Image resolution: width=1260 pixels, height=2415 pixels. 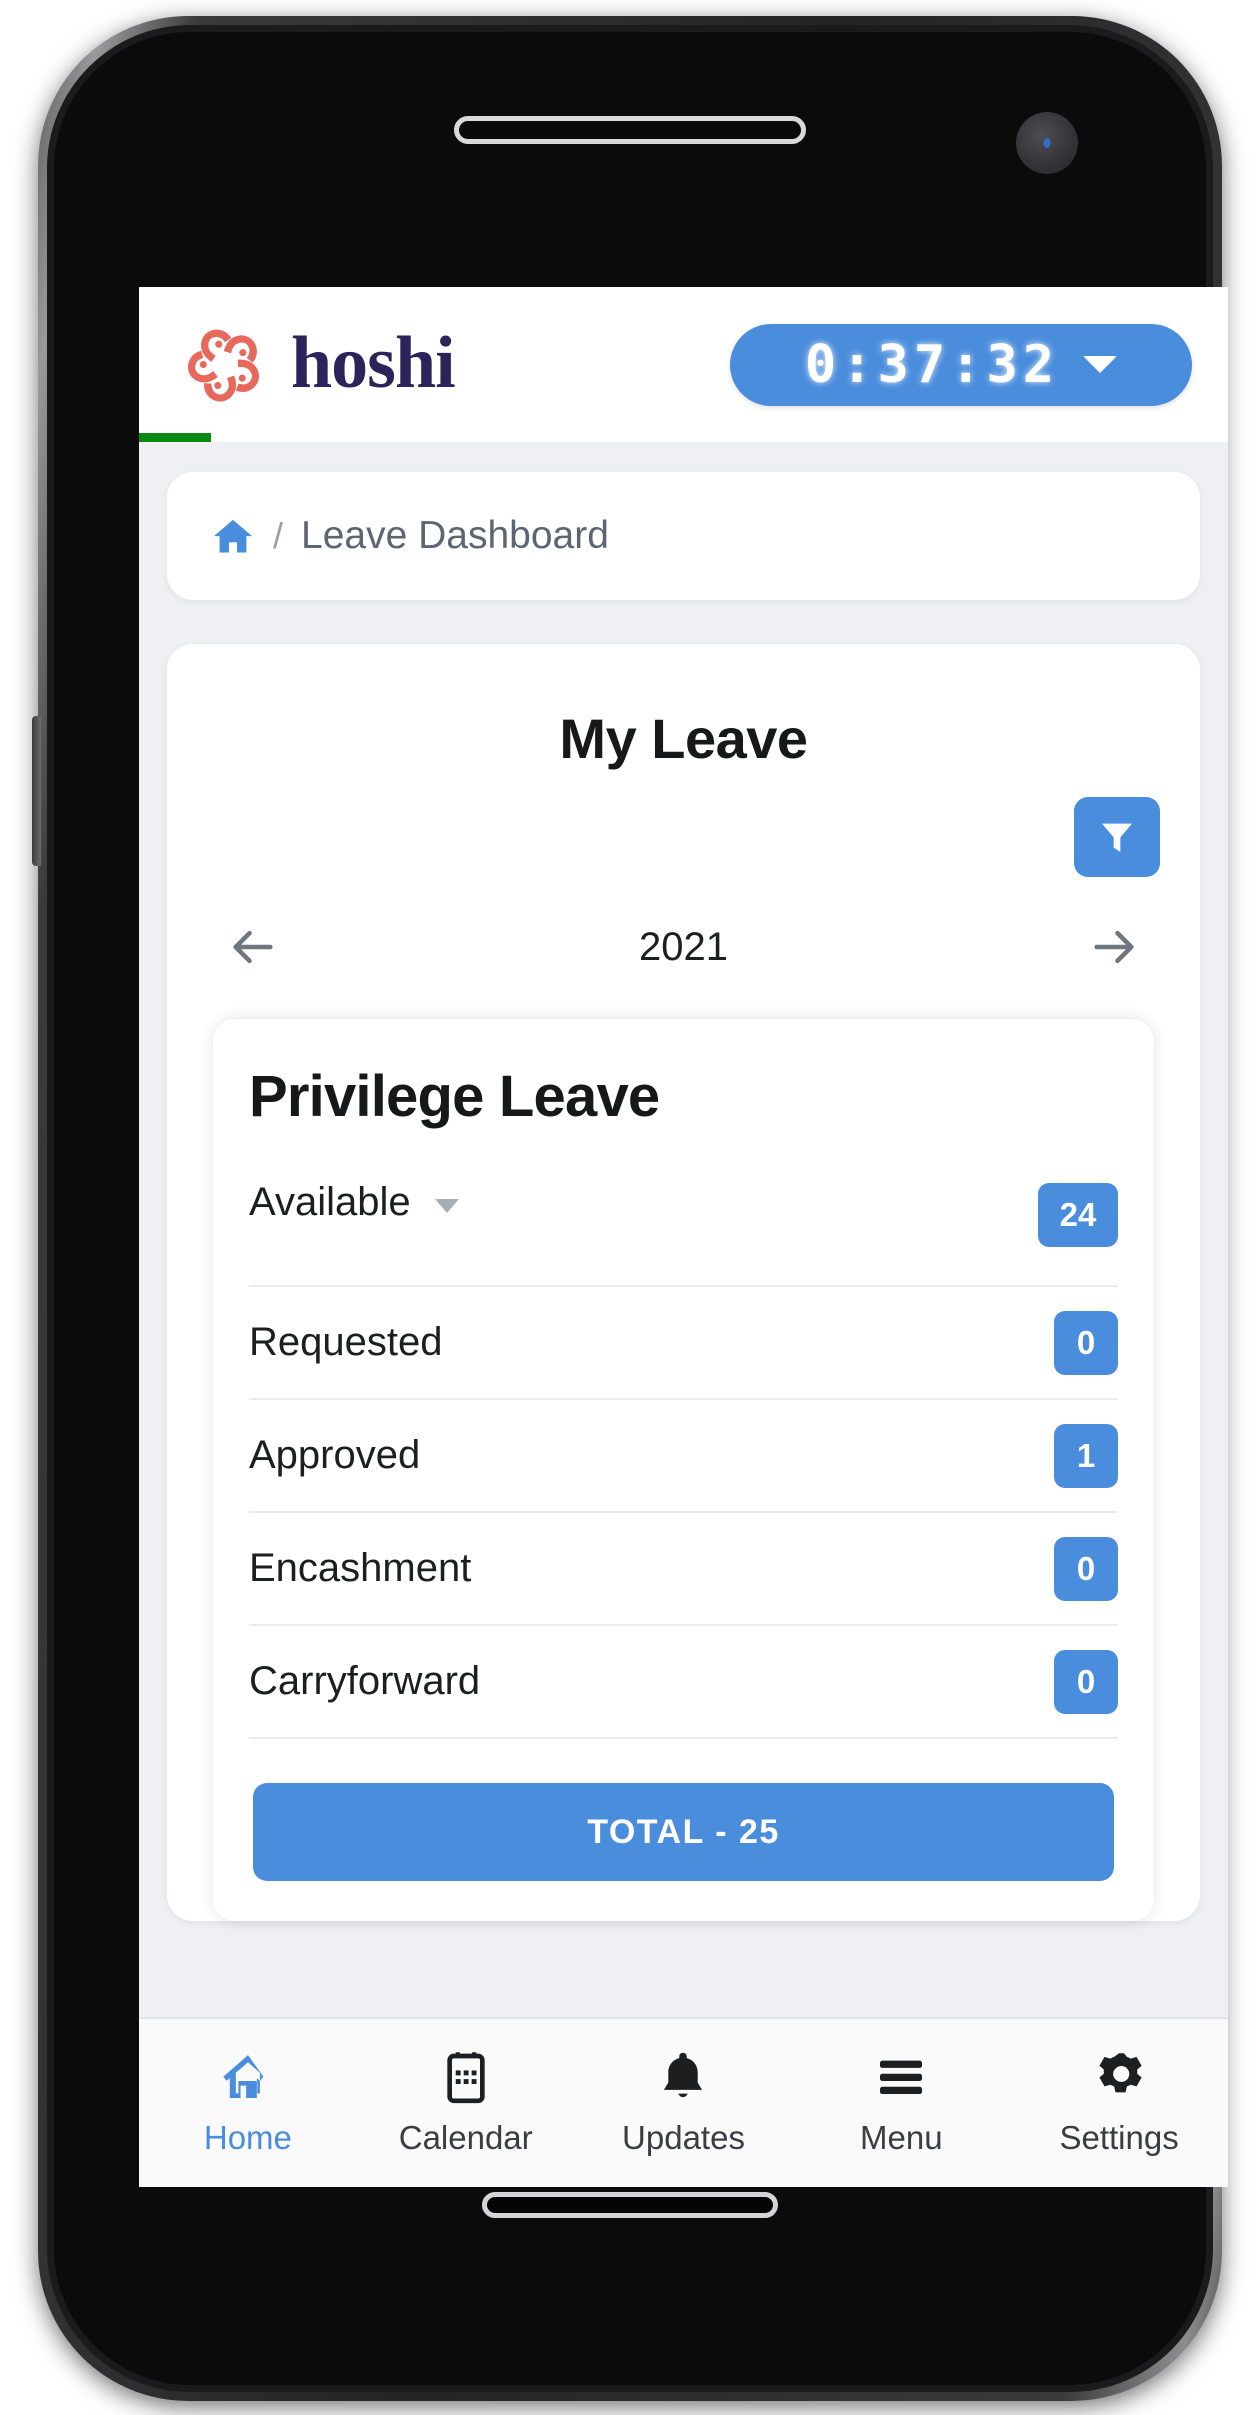 I want to click on nav-label: Calendar, so click(x=465, y=2137).